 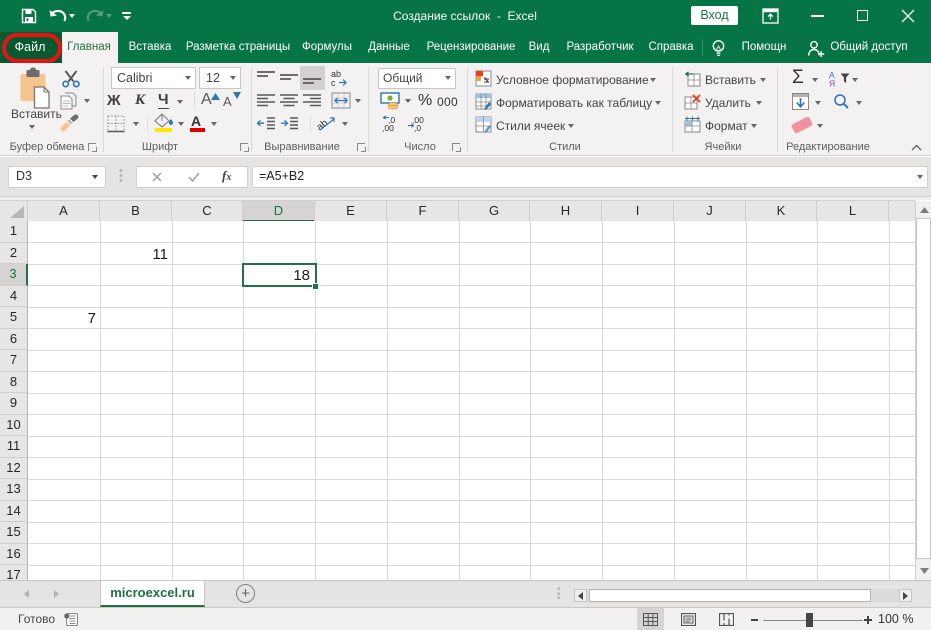 I want to click on svg-text: ab, so click(x=324, y=124).